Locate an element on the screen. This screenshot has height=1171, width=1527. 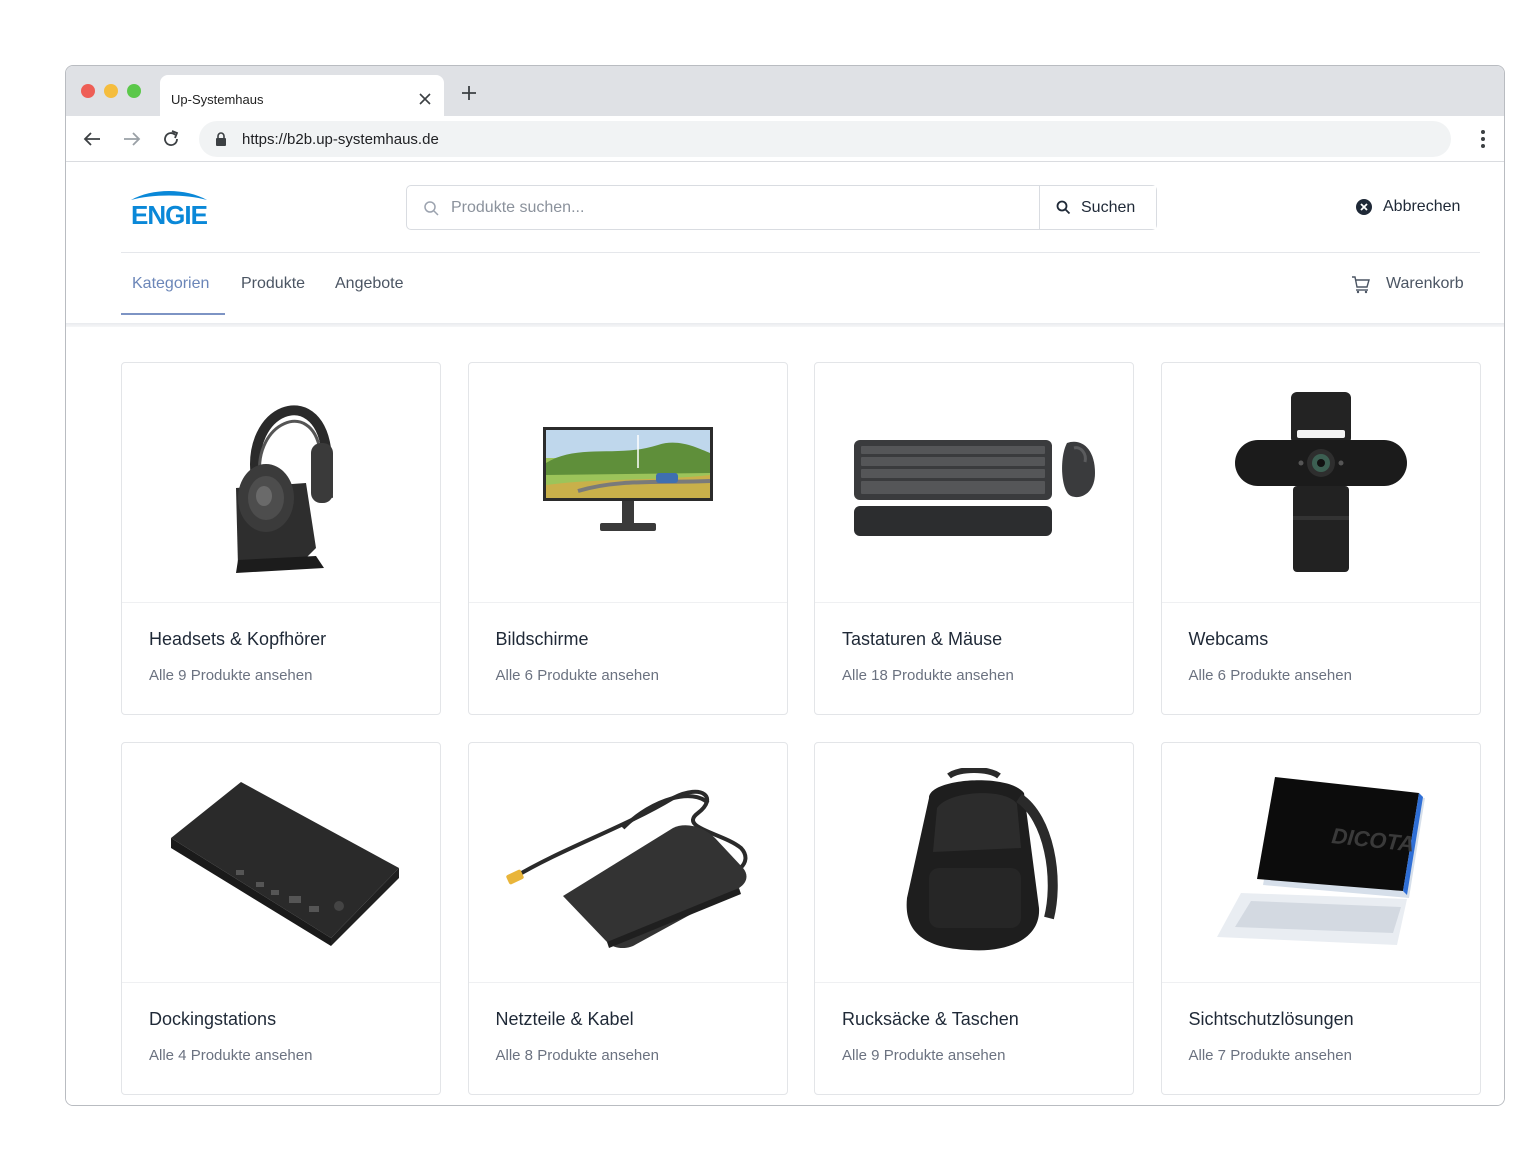
tab-kategorien: Kategorien is located at coordinates (170, 284).